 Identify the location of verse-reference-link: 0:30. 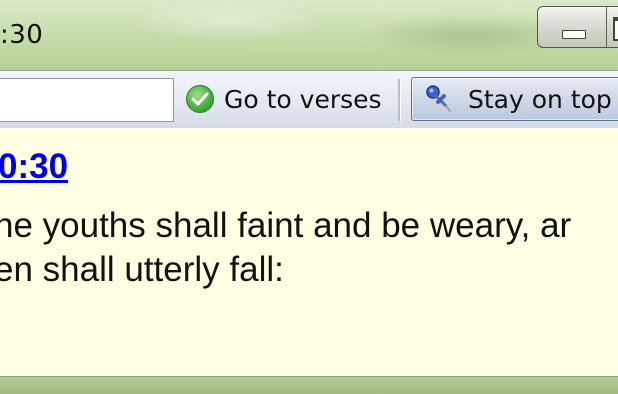
(34, 167).